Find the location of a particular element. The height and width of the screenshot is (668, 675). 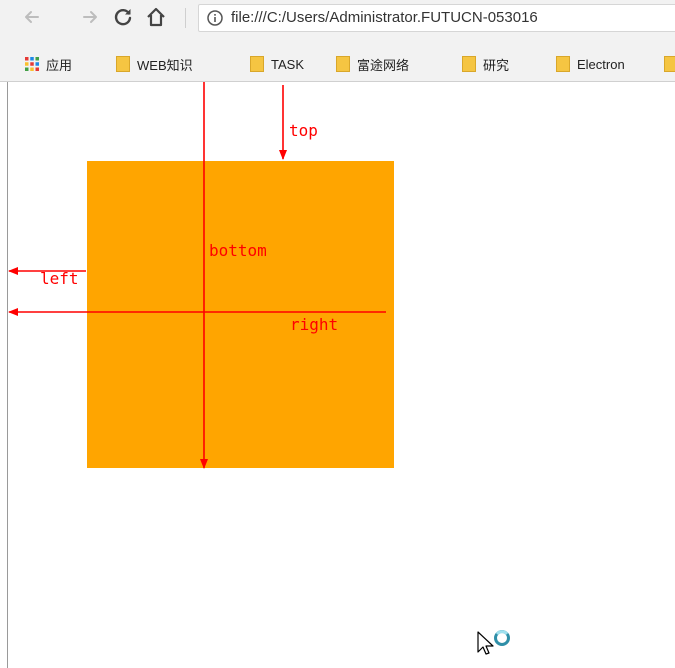

forward-arrow-icon is located at coordinates (90, 17).